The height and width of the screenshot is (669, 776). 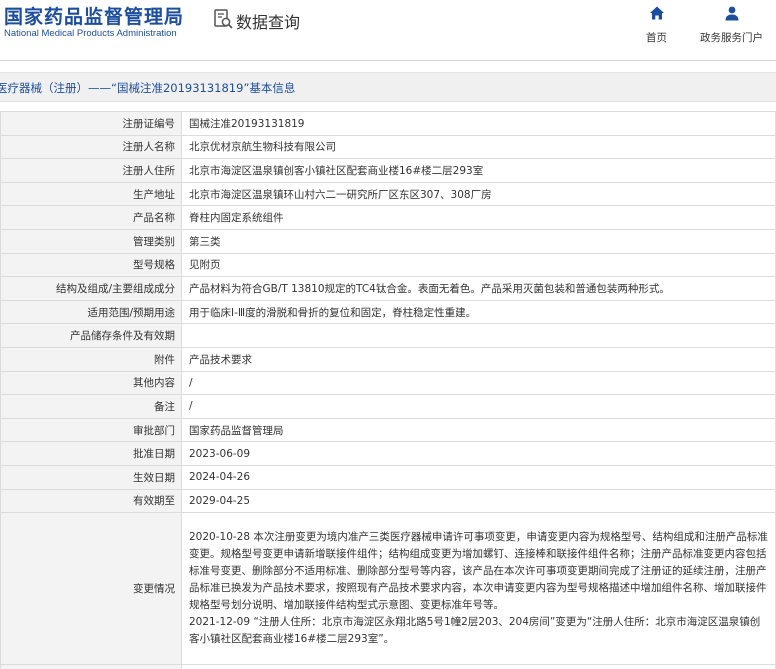 What do you see at coordinates (388, 87) in the screenshot?
I see `record-title-bar: 医疗器械（注册）——“国械注准20193131819”基本信息` at bounding box center [388, 87].